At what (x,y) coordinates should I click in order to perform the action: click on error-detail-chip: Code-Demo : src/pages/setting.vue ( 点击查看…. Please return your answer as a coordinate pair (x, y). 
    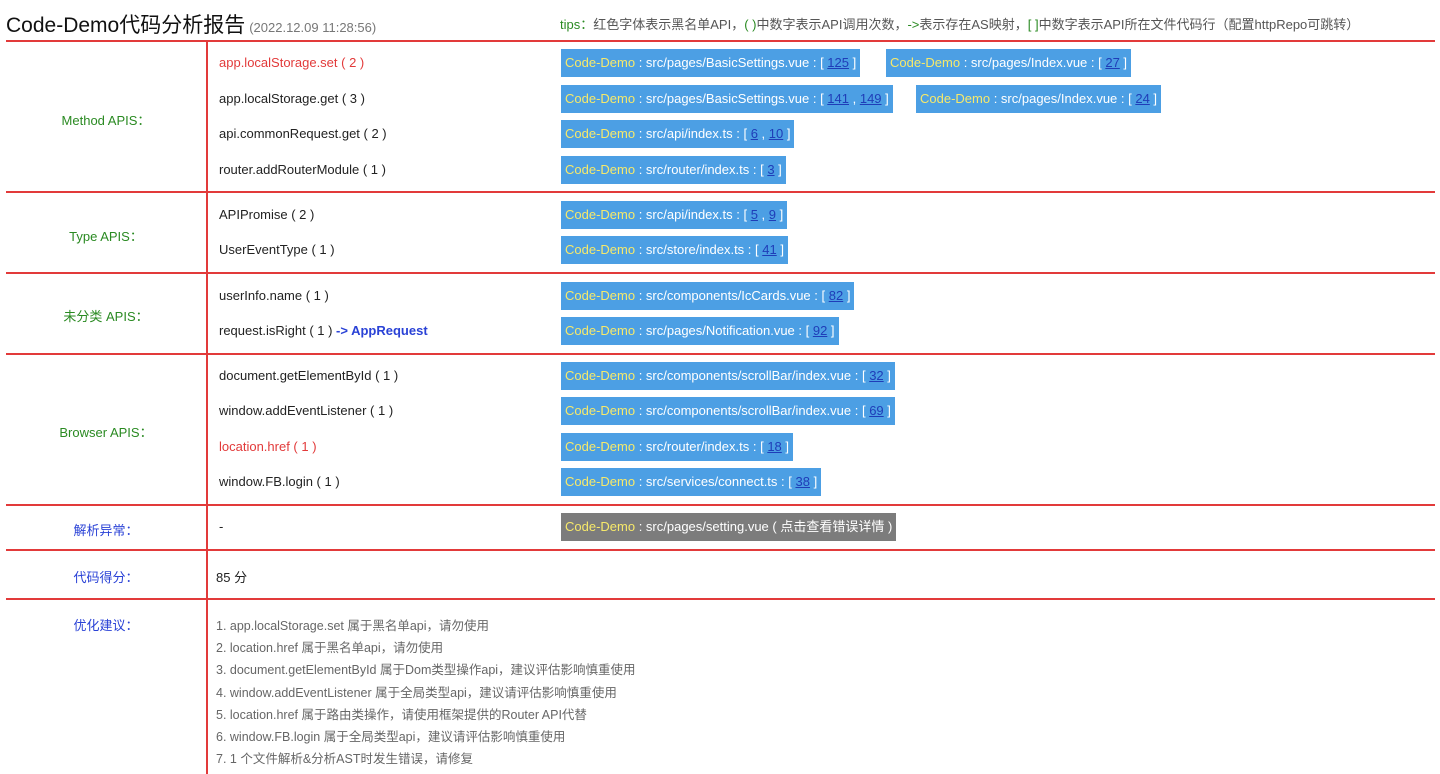
    Looking at the image, I should click on (729, 527).